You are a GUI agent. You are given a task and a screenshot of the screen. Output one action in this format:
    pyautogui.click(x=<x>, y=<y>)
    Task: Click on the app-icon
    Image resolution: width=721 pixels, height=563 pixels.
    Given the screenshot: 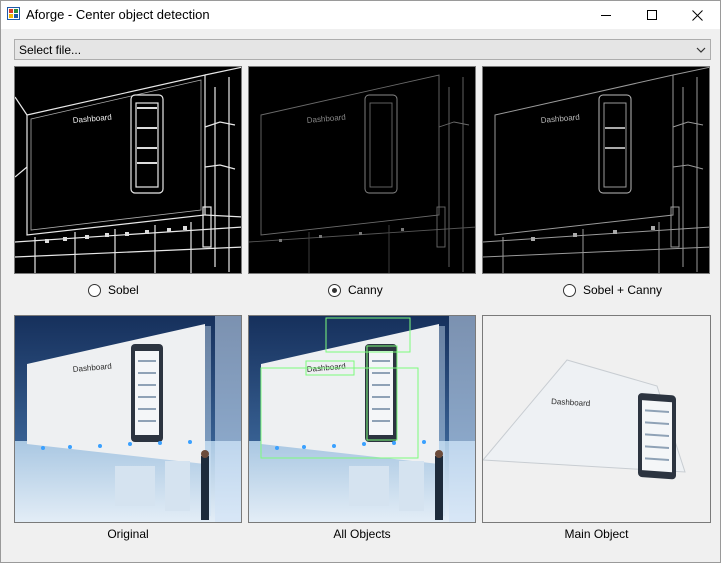 What is the action you would take?
    pyautogui.click(x=13, y=13)
    